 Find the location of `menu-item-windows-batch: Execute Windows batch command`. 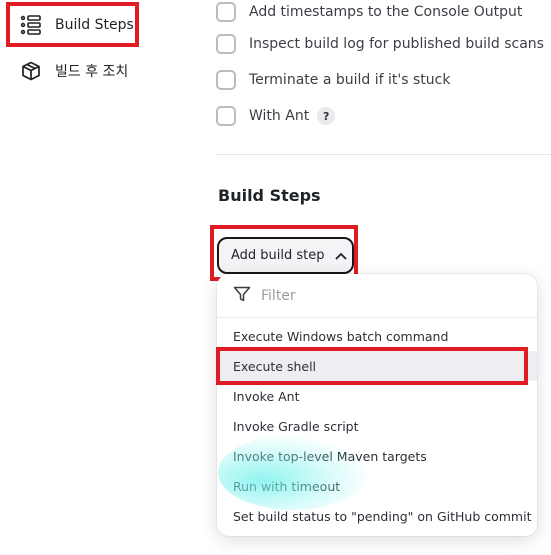

menu-item-windows-batch: Execute Windows batch command is located at coordinates (377, 336).